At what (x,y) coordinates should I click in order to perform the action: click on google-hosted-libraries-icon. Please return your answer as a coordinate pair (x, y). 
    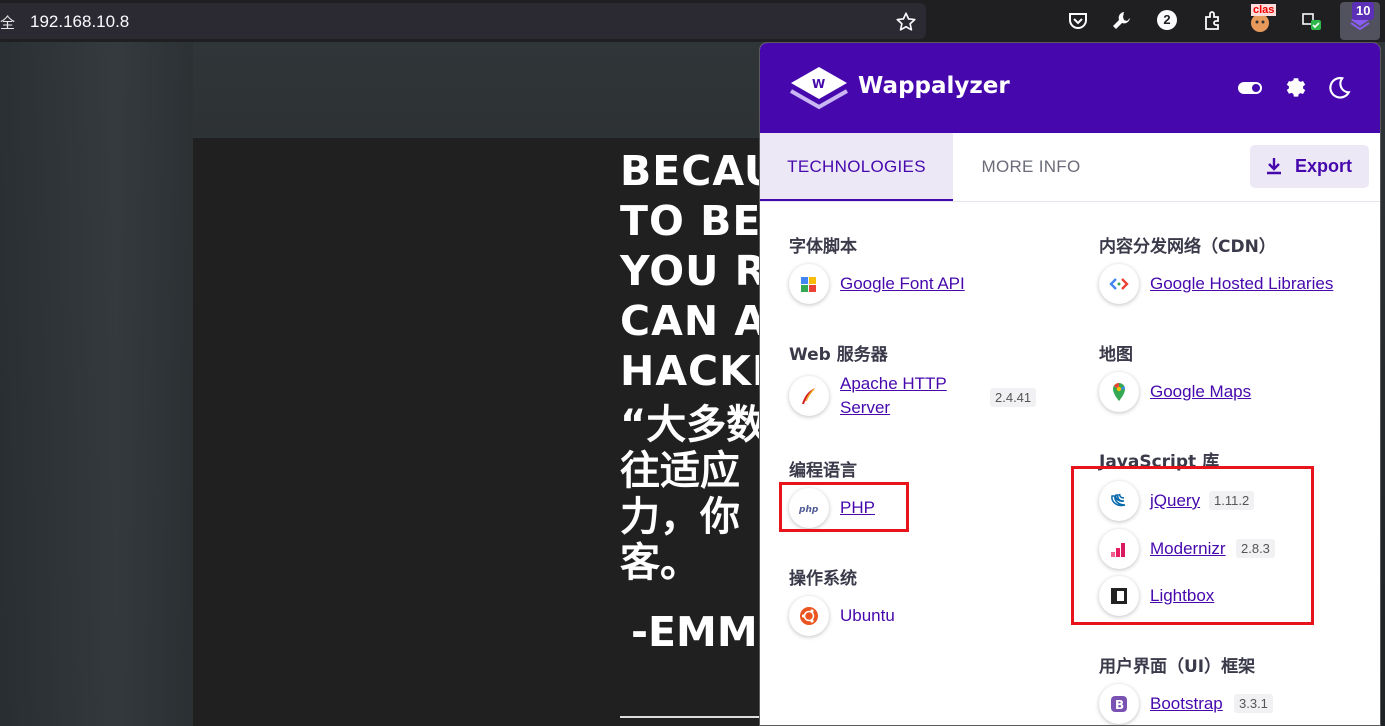
    Looking at the image, I should click on (1119, 284).